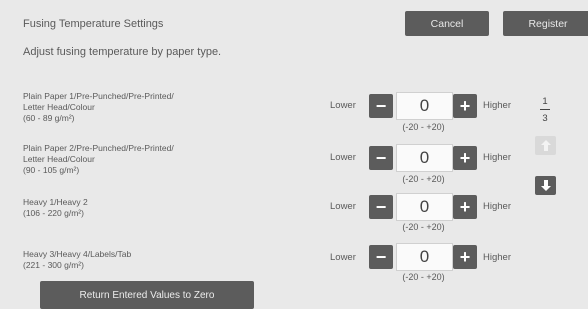 The image size is (588, 309). Describe the element at coordinates (77, 254) in the screenshot. I see `row-label-line: Heavy 3/Heavy 4/Labels/Tab` at that location.